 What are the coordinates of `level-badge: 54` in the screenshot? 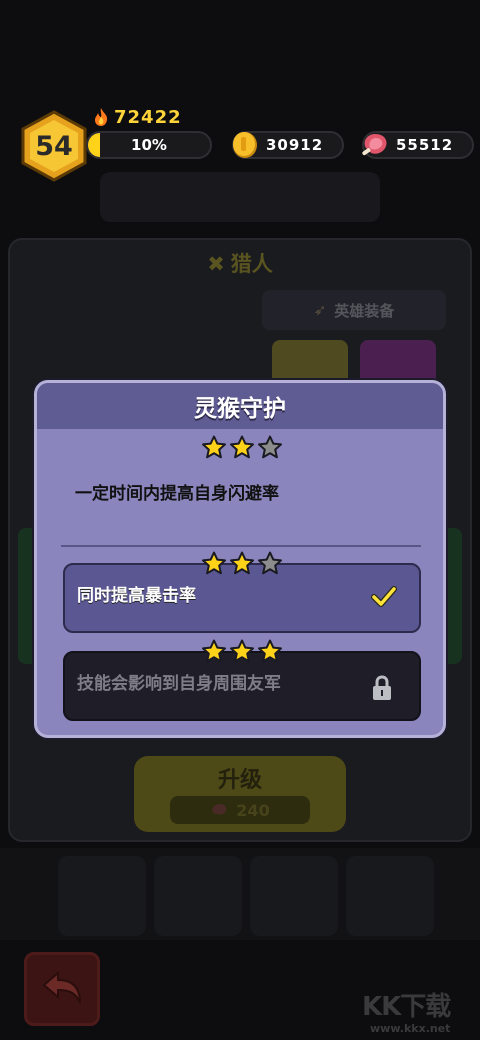 It's located at (54, 146).